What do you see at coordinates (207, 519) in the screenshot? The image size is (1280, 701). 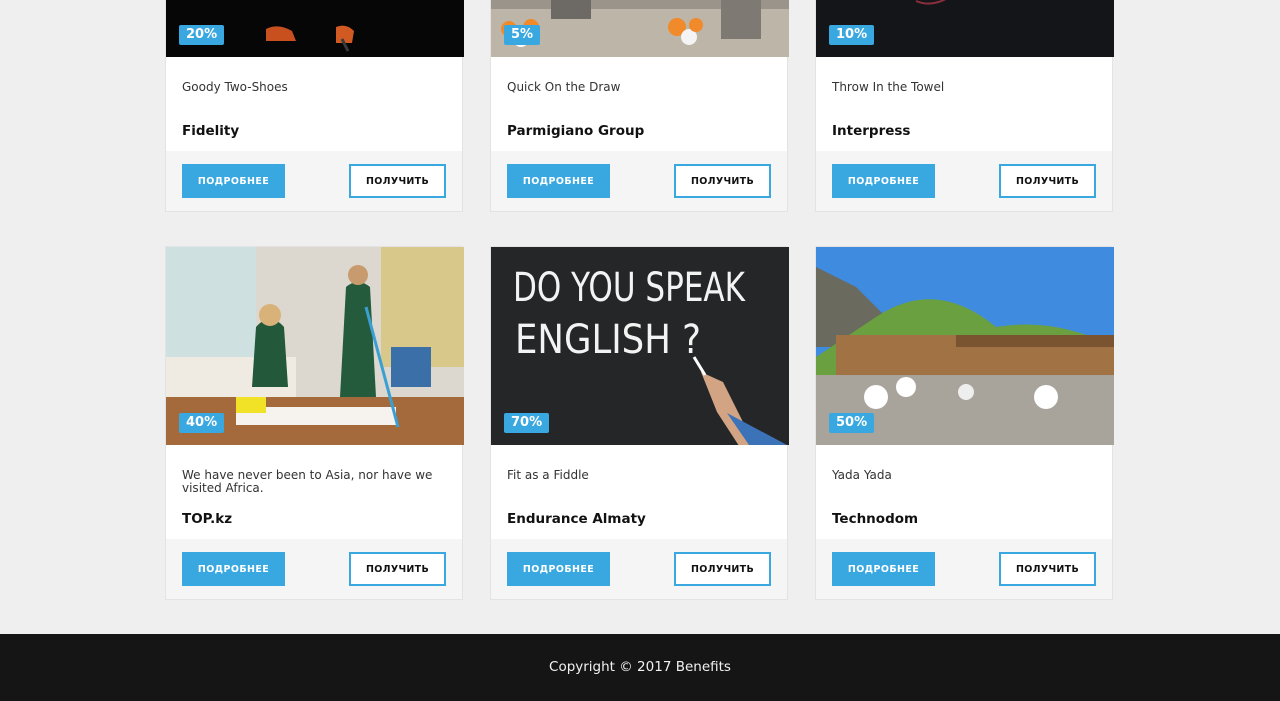 I see `company-name: TOP.kz` at bounding box center [207, 519].